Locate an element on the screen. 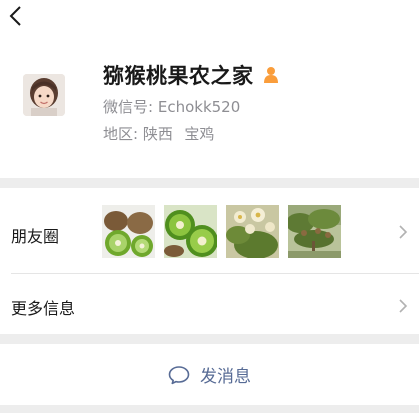 Image resolution: width=419 pixels, height=413 pixels. wechat-id-line: 微信号: Echokk520 is located at coordinates (171, 106).